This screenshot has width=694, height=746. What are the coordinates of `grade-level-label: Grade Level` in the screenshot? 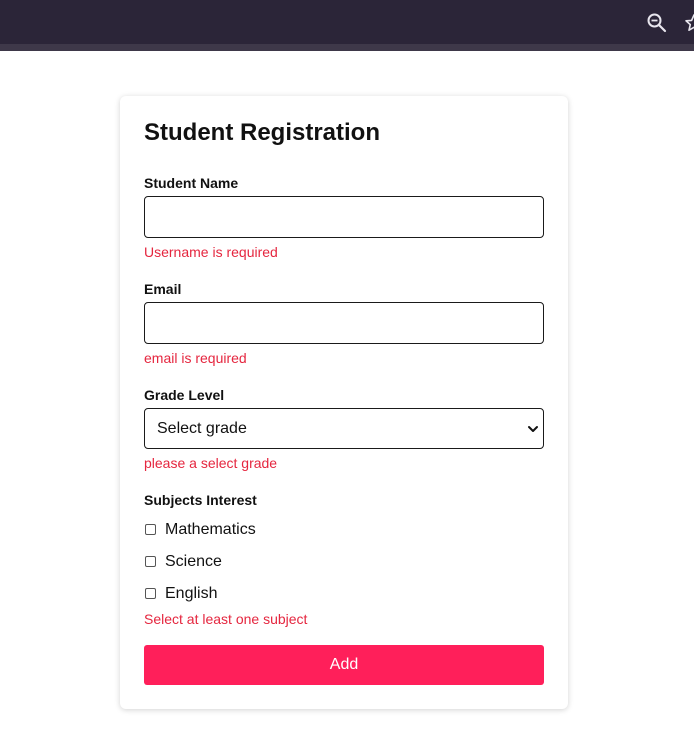 It's located at (184, 395).